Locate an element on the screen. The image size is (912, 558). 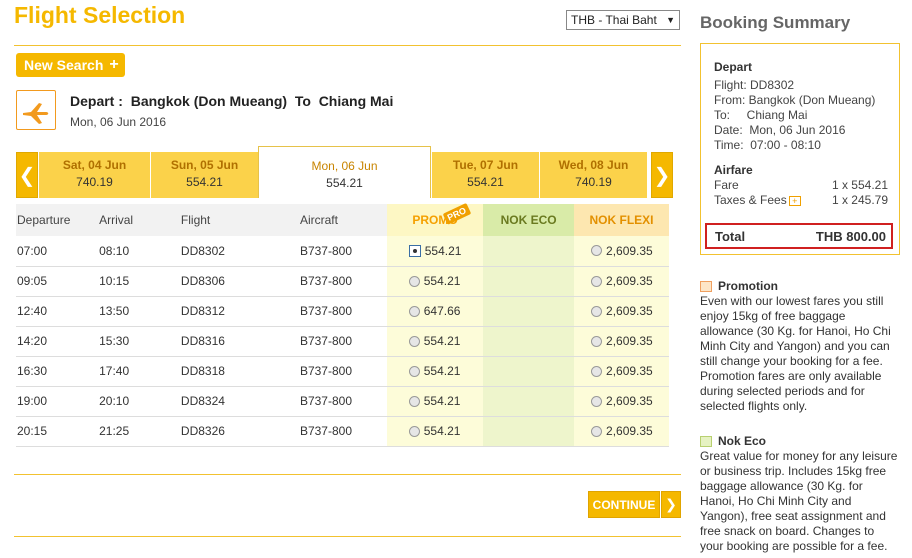
table-row: 14:20 15:30 DD8316 B737-800 554.21 2,609.35 is located at coordinates (342, 341).